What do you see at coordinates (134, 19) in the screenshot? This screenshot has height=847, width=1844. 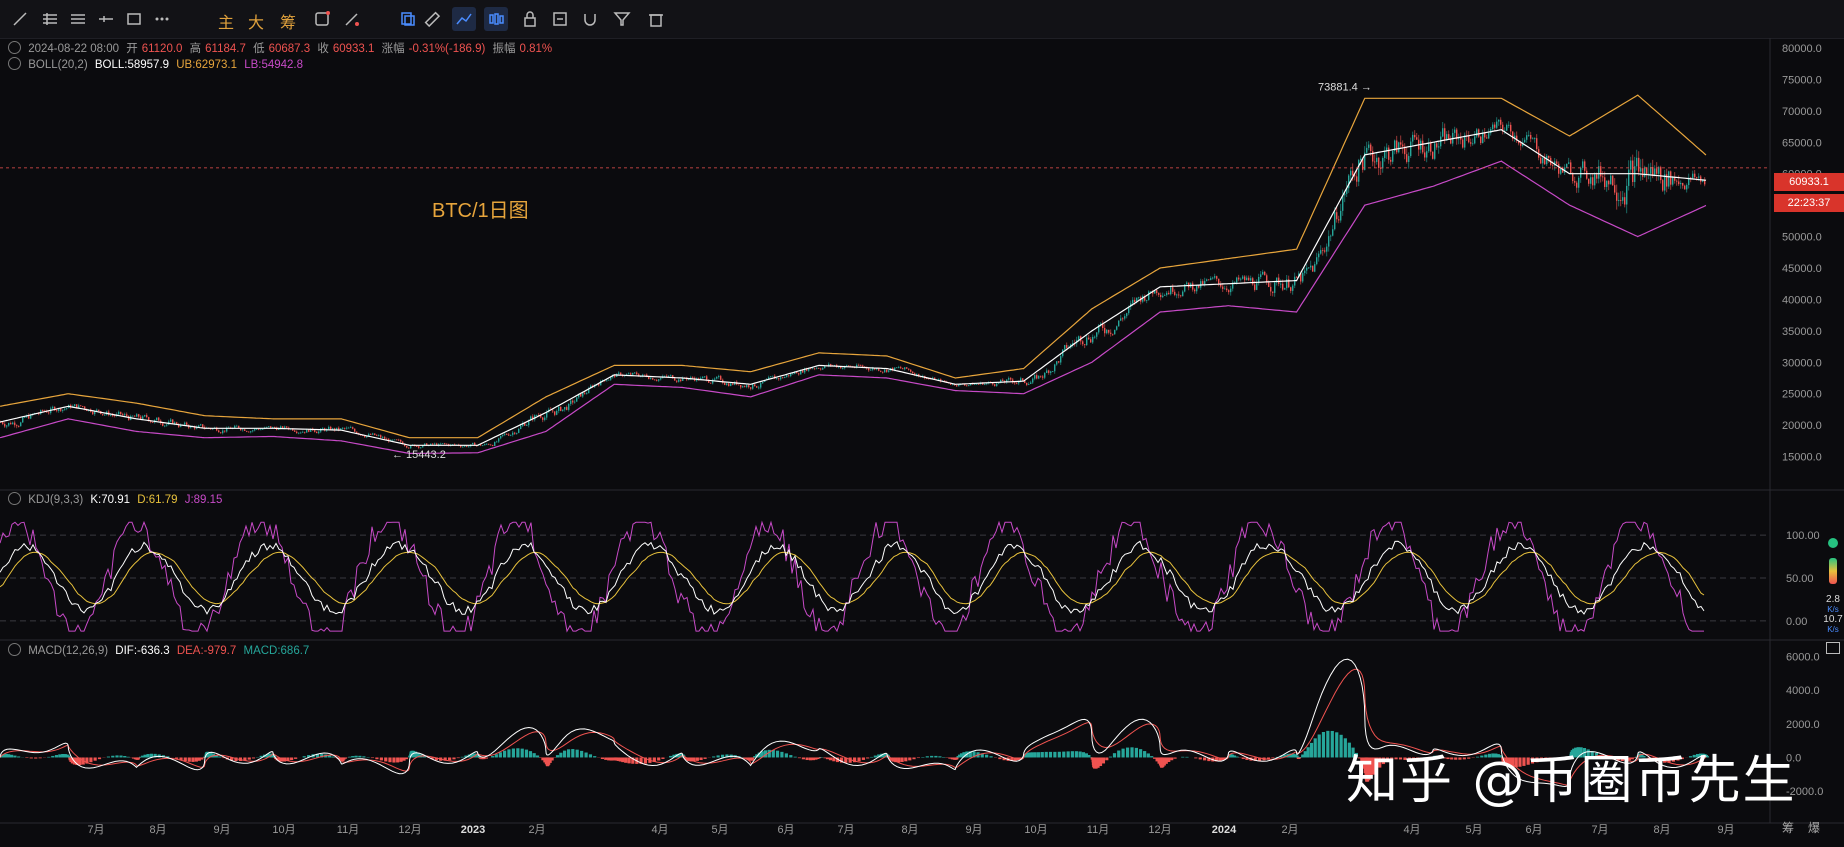 I see `rectangle-icon` at bounding box center [134, 19].